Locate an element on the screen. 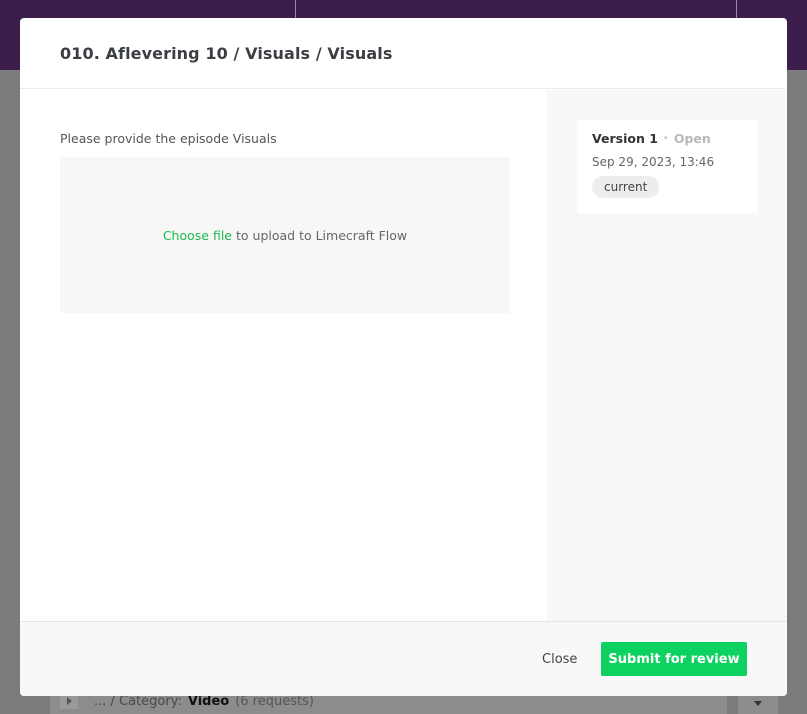 This screenshot has width=807, height=714. close-button: Close is located at coordinates (559, 659).